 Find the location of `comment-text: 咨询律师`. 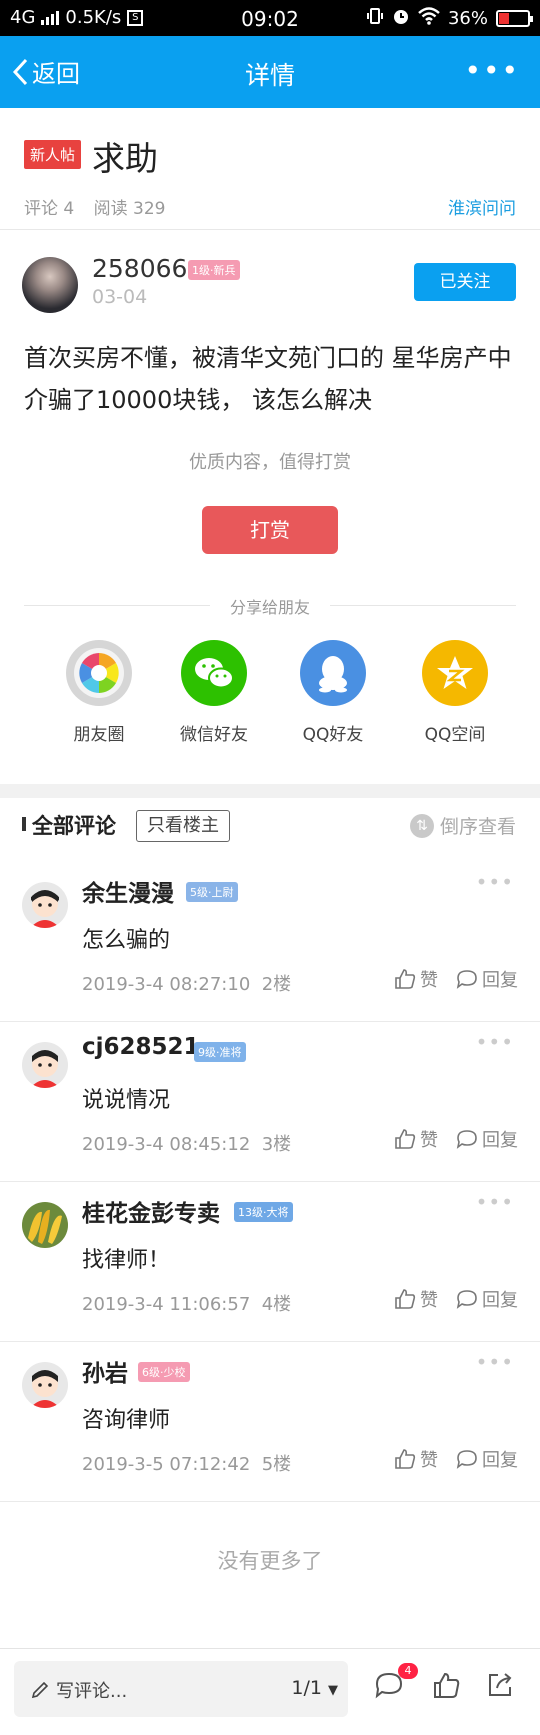

comment-text: 咨询律师 is located at coordinates (126, 1420).